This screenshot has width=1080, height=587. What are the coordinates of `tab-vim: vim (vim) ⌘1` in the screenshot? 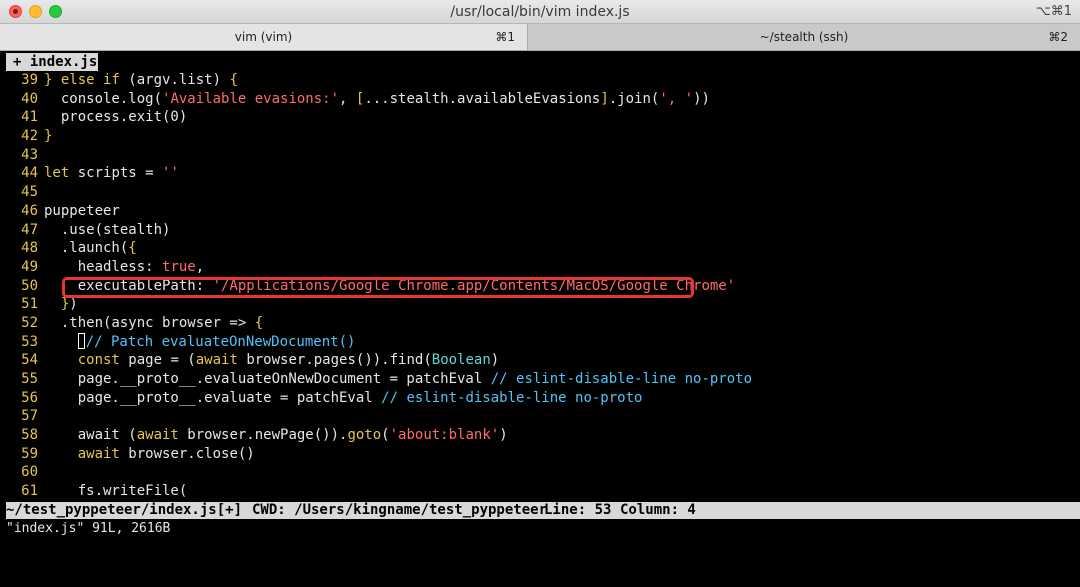 It's located at (263, 37).